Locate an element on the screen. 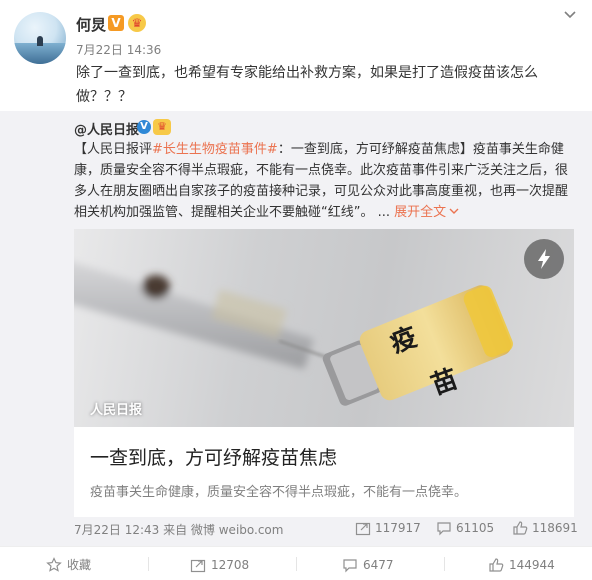 Image resolution: width=592 pixels, height=580 pixels. lightning-icon is located at coordinates (544, 259).